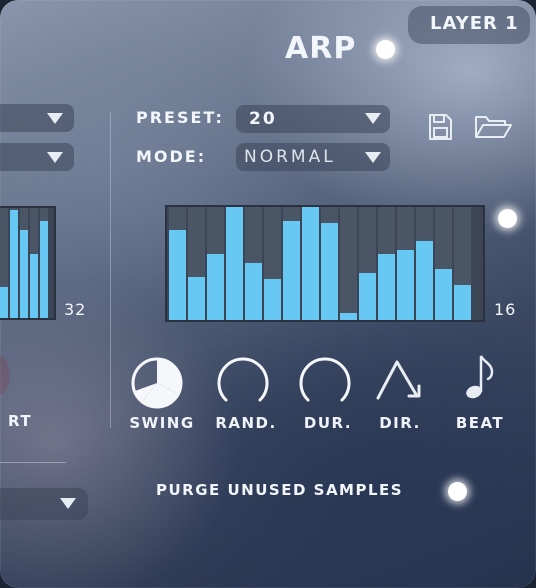  I want to click on purge-unused-samples-label: PURGE UNUSED SAMPLES, so click(280, 490).